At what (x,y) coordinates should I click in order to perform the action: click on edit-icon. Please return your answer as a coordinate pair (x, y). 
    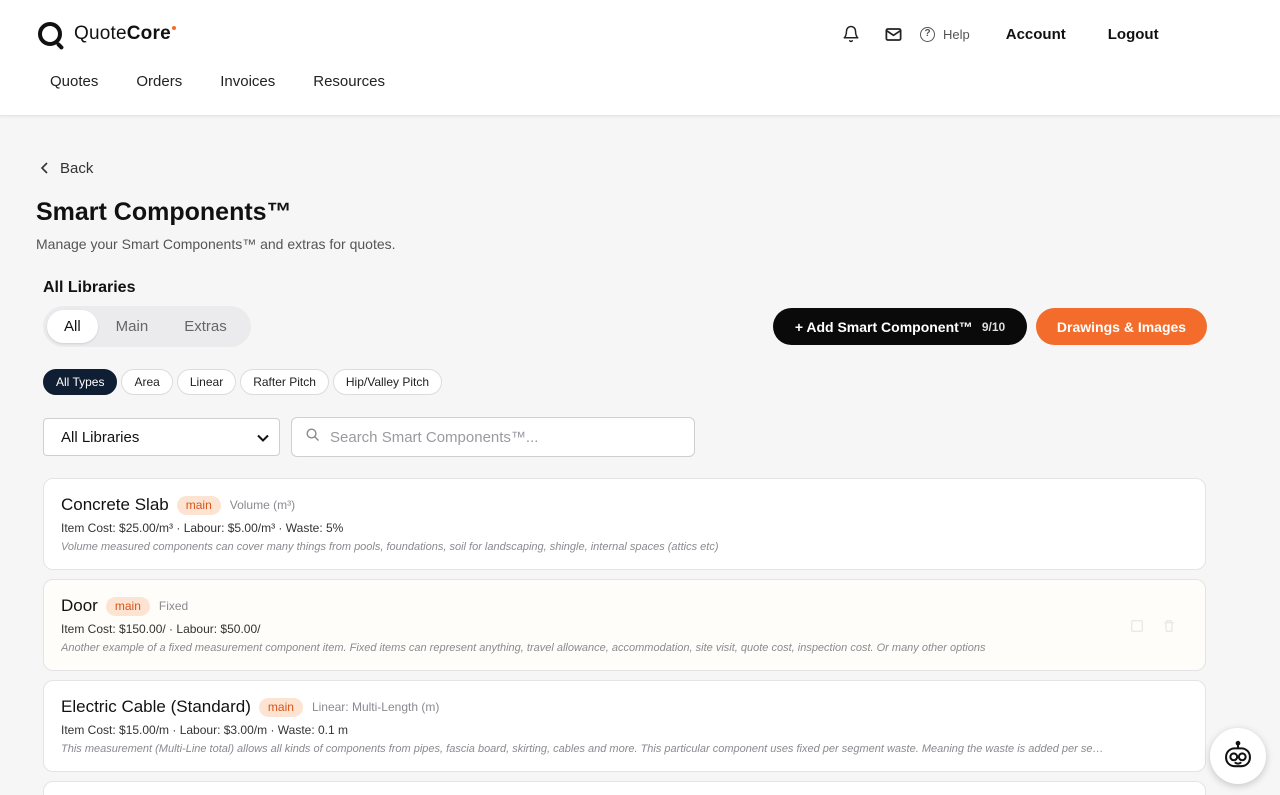
    Looking at the image, I should click on (1137, 626).